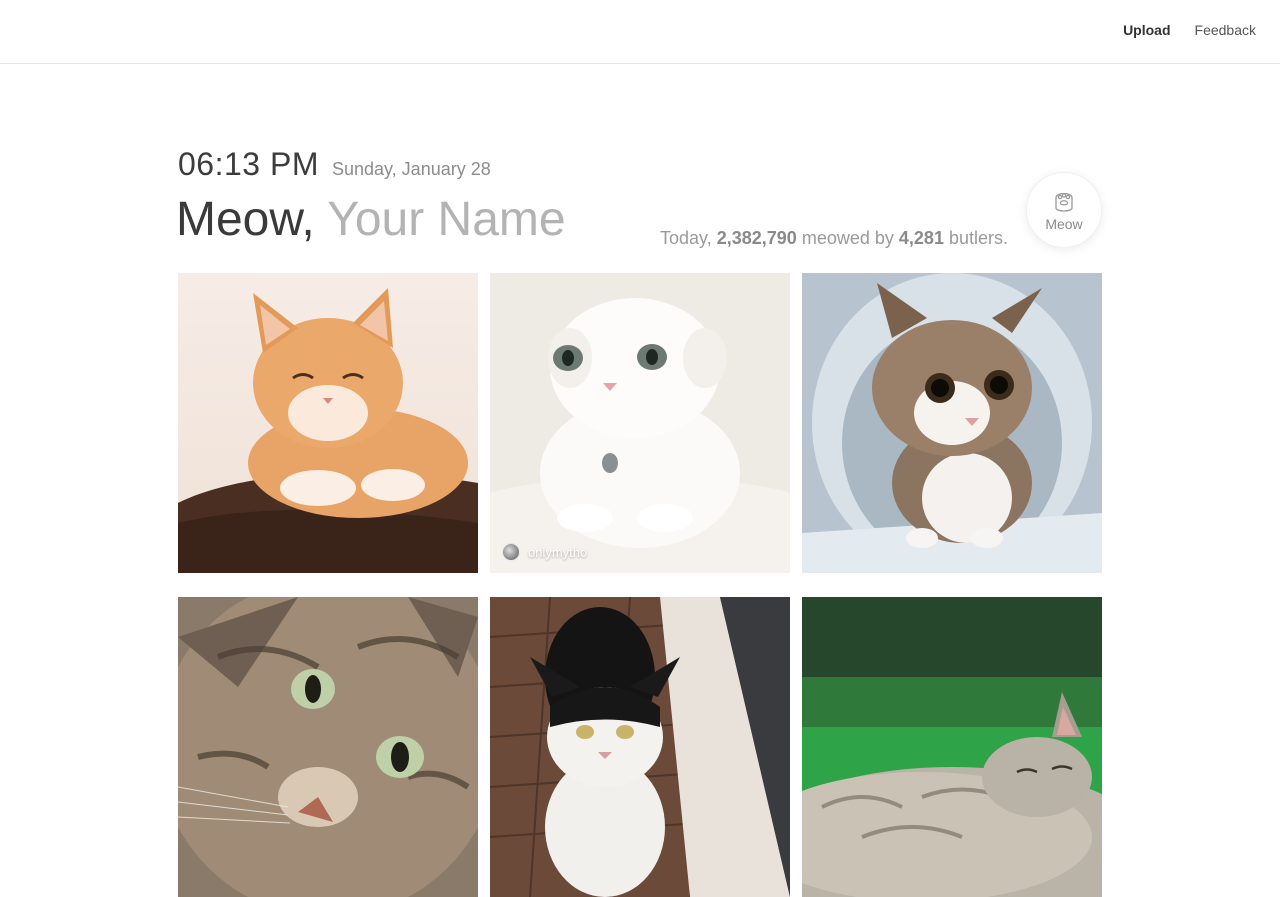 Image resolution: width=1280 pixels, height=897 pixels. Describe the element at coordinates (1146, 30) in the screenshot. I see `upload-link: Upload` at that location.